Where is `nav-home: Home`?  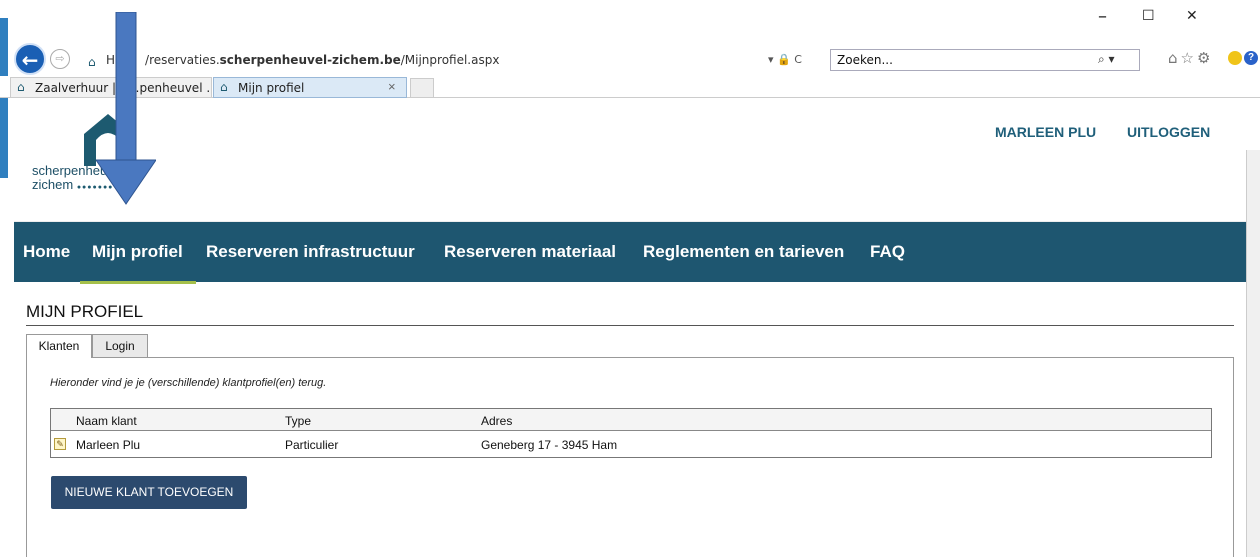
nav-home: Home is located at coordinates (46, 252).